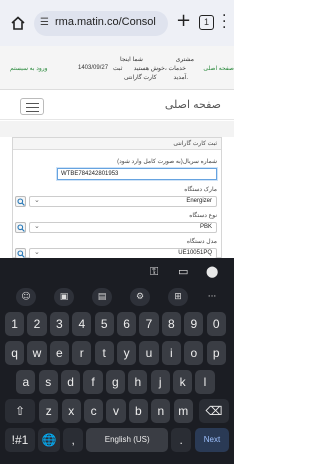 The height and width of the screenshot is (464, 320). Describe the element at coordinates (37, 353) in the screenshot. I see `key-w: w` at that location.